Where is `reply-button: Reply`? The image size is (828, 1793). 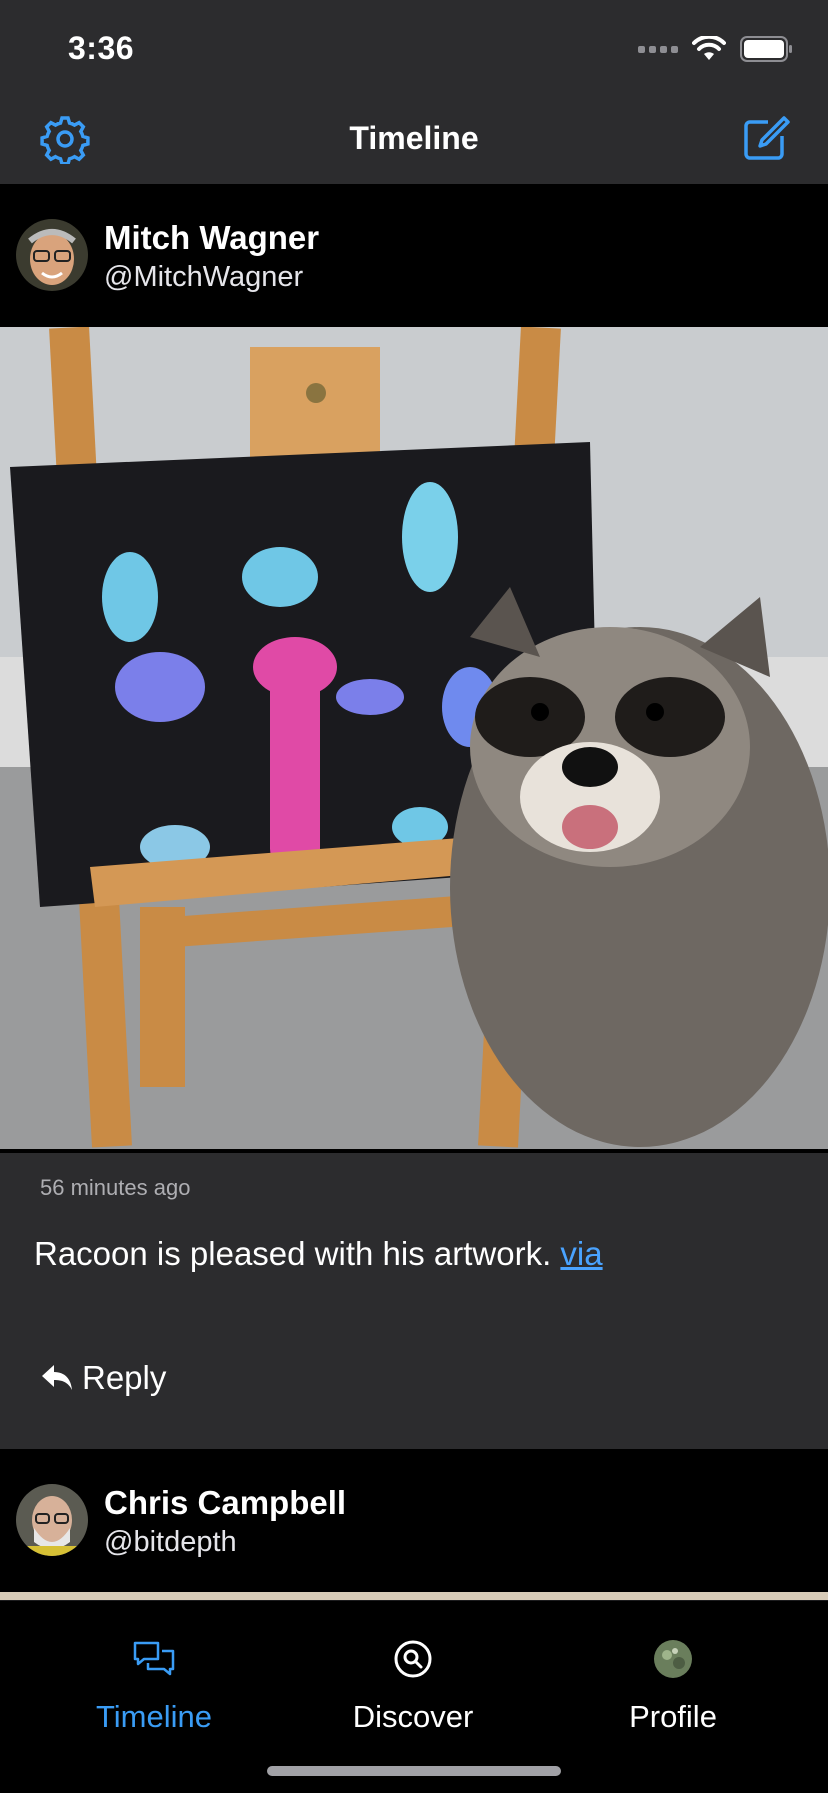
reply-button: Reply is located at coordinates (103, 1378).